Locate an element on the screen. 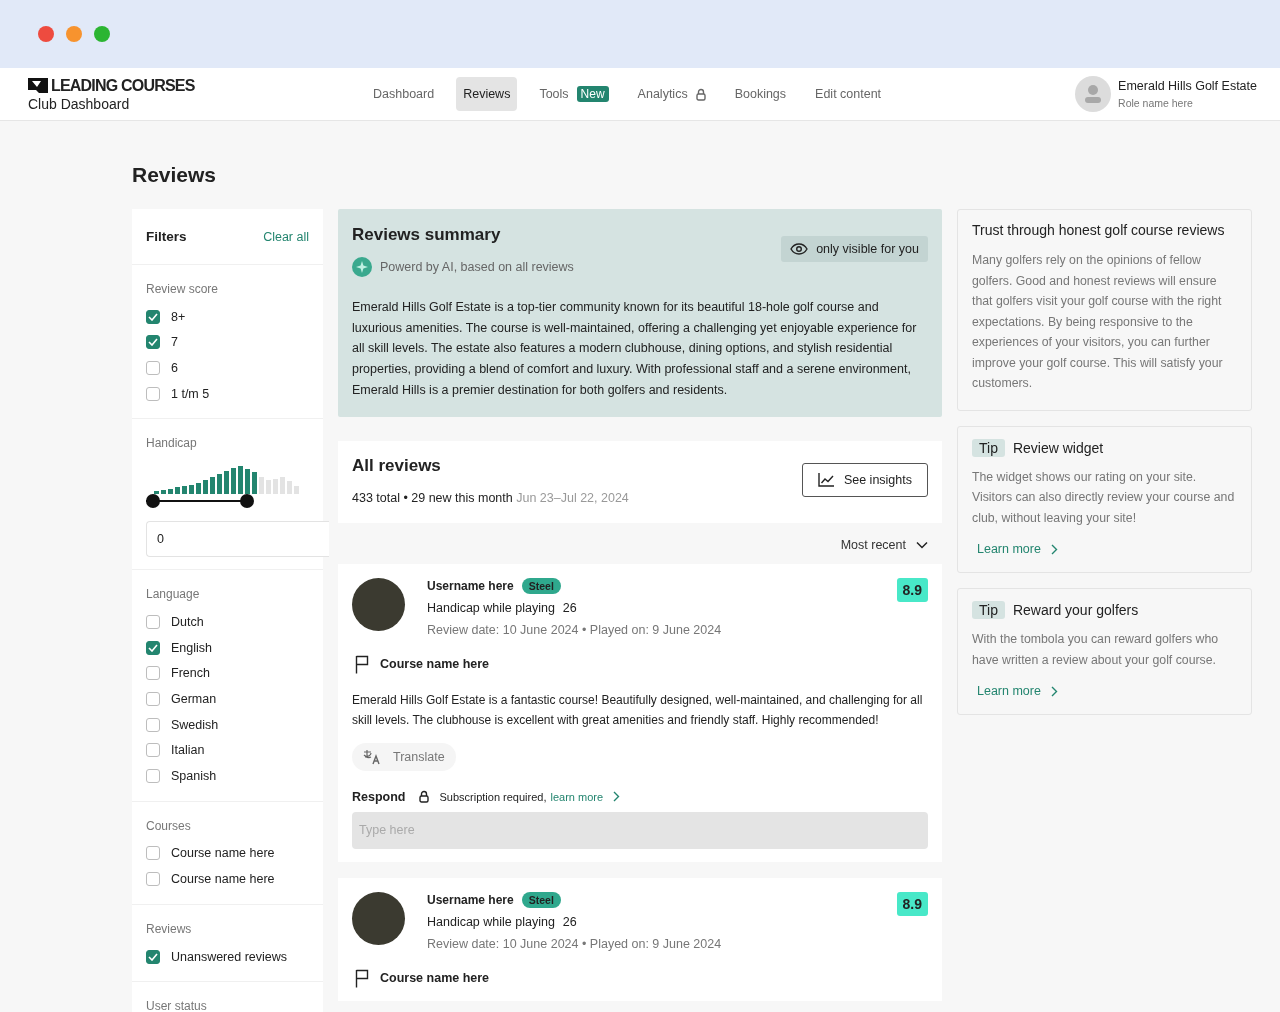 This screenshot has width=1280, height=1012. maximize-window-dot is located at coordinates (102, 34).